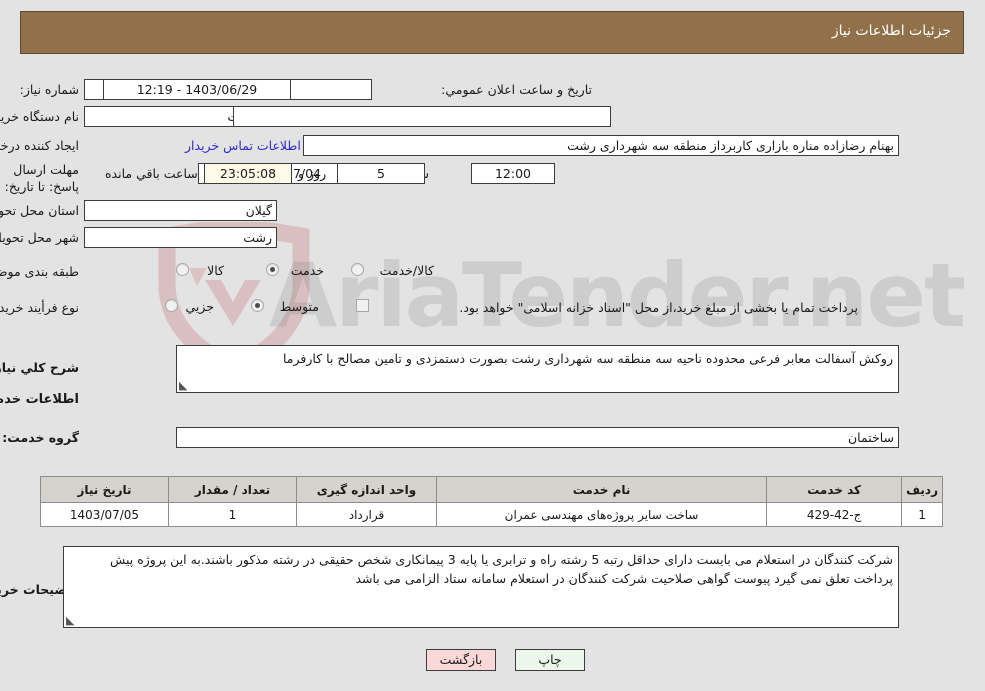 The width and height of the screenshot is (985, 691). What do you see at coordinates (40, 116) in the screenshot?
I see `buyer-org-label: نام دستگاه خریدار:` at bounding box center [40, 116].